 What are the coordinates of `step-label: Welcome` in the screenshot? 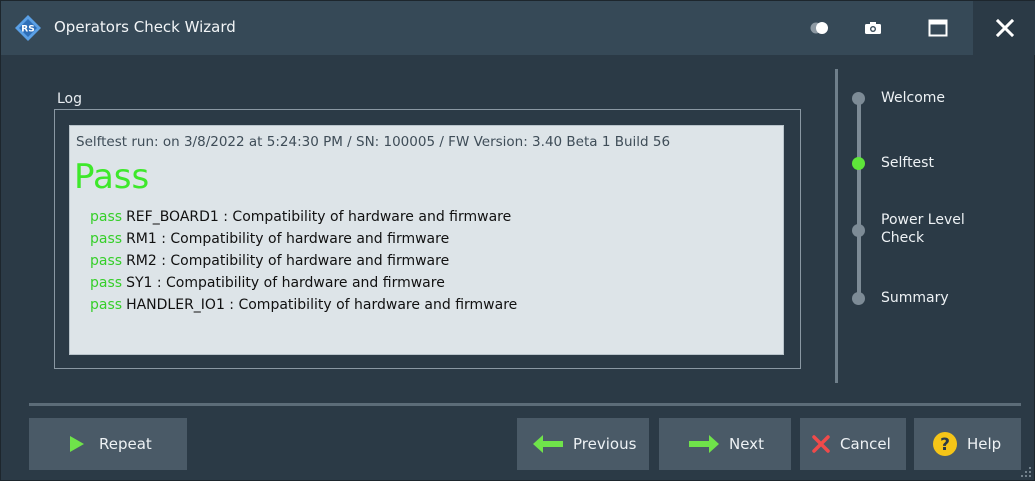 It's located at (913, 98).